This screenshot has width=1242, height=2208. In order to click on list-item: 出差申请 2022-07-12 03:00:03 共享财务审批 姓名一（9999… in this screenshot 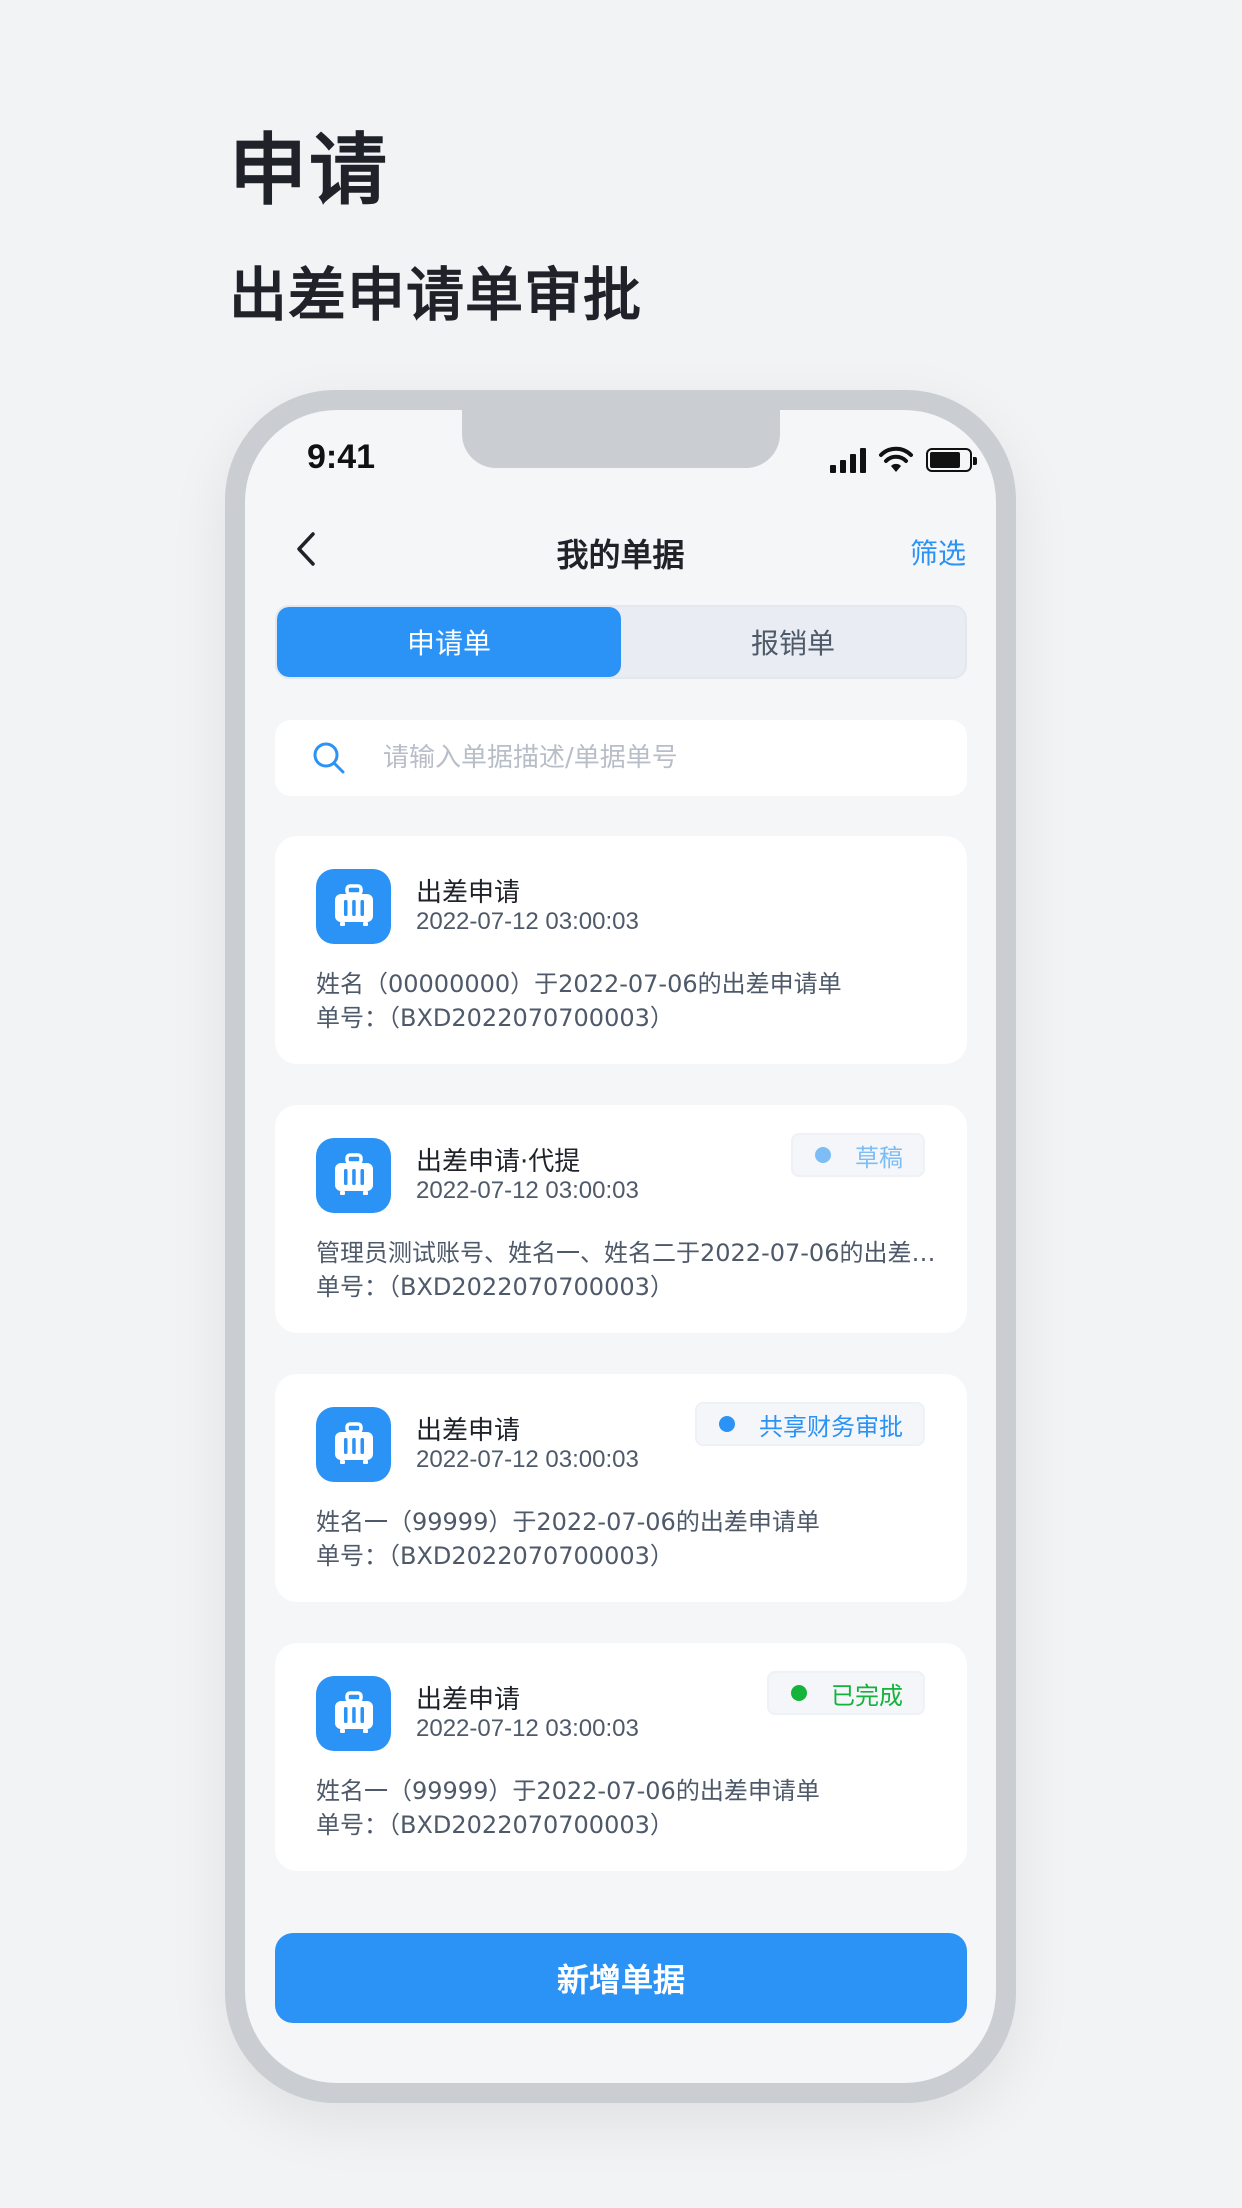, I will do `click(621, 1488)`.